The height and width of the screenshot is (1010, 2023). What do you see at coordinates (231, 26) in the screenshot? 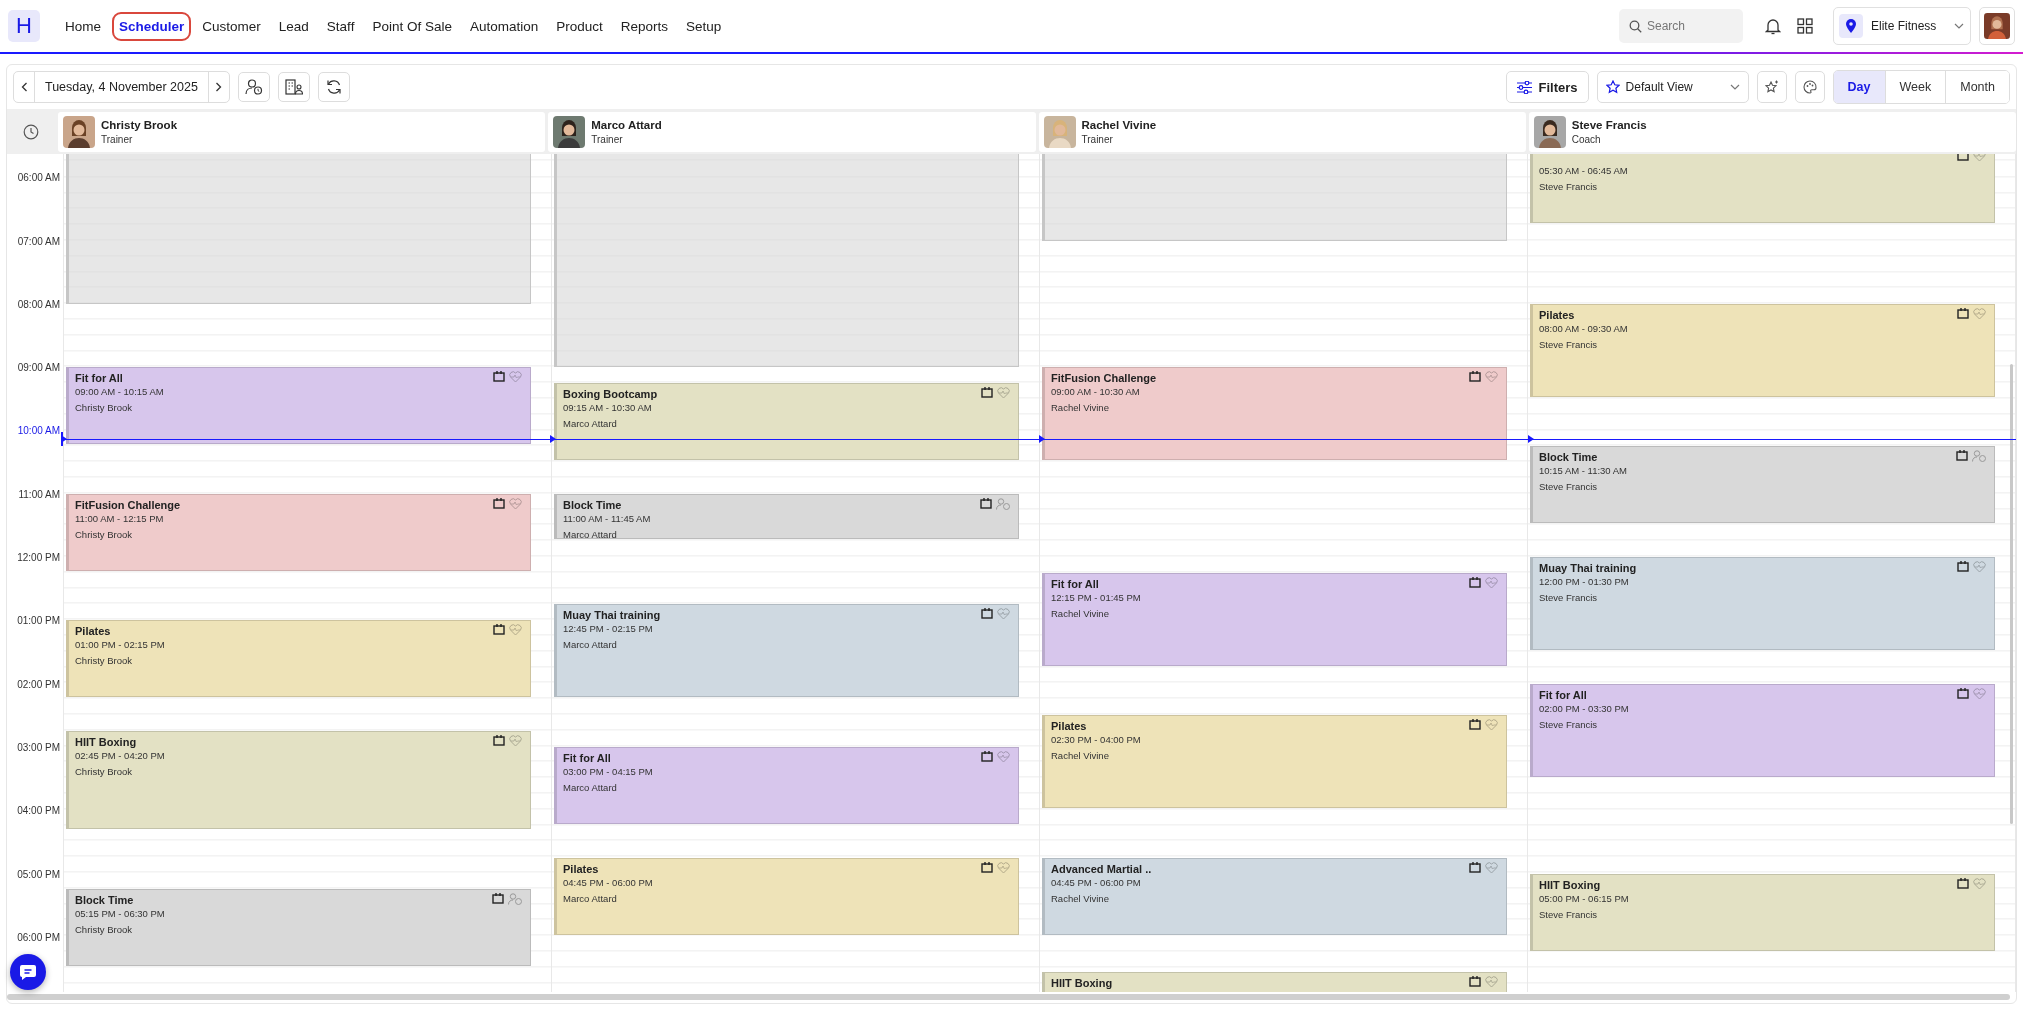
I see `nav-item: Customer` at bounding box center [231, 26].